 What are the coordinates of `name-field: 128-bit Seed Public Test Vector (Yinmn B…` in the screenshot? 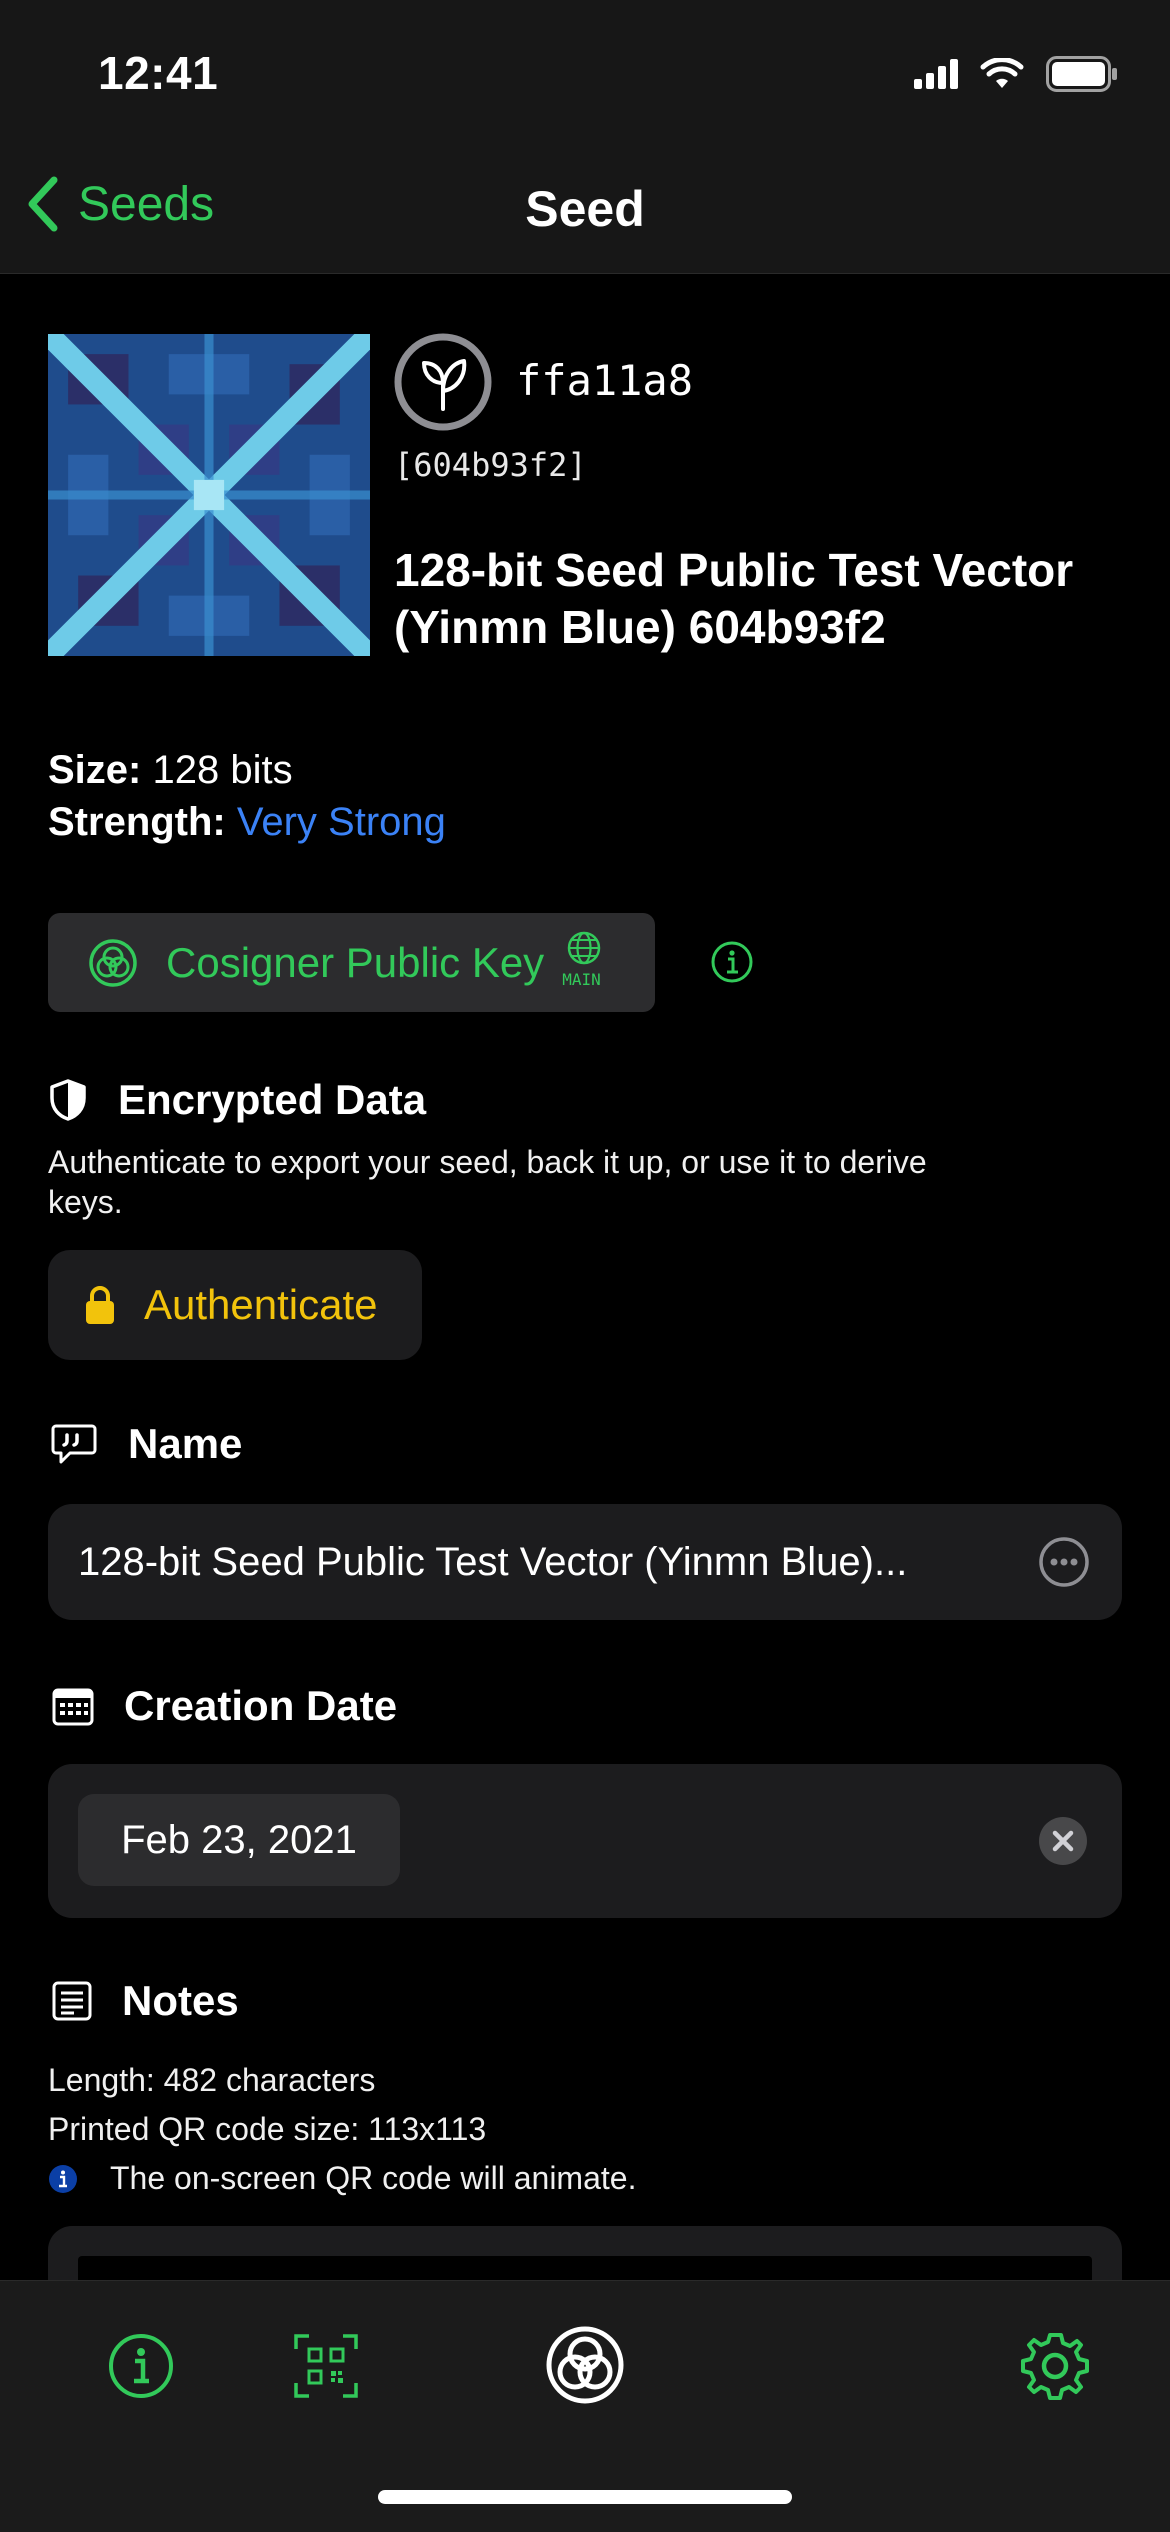 It's located at (585, 1562).